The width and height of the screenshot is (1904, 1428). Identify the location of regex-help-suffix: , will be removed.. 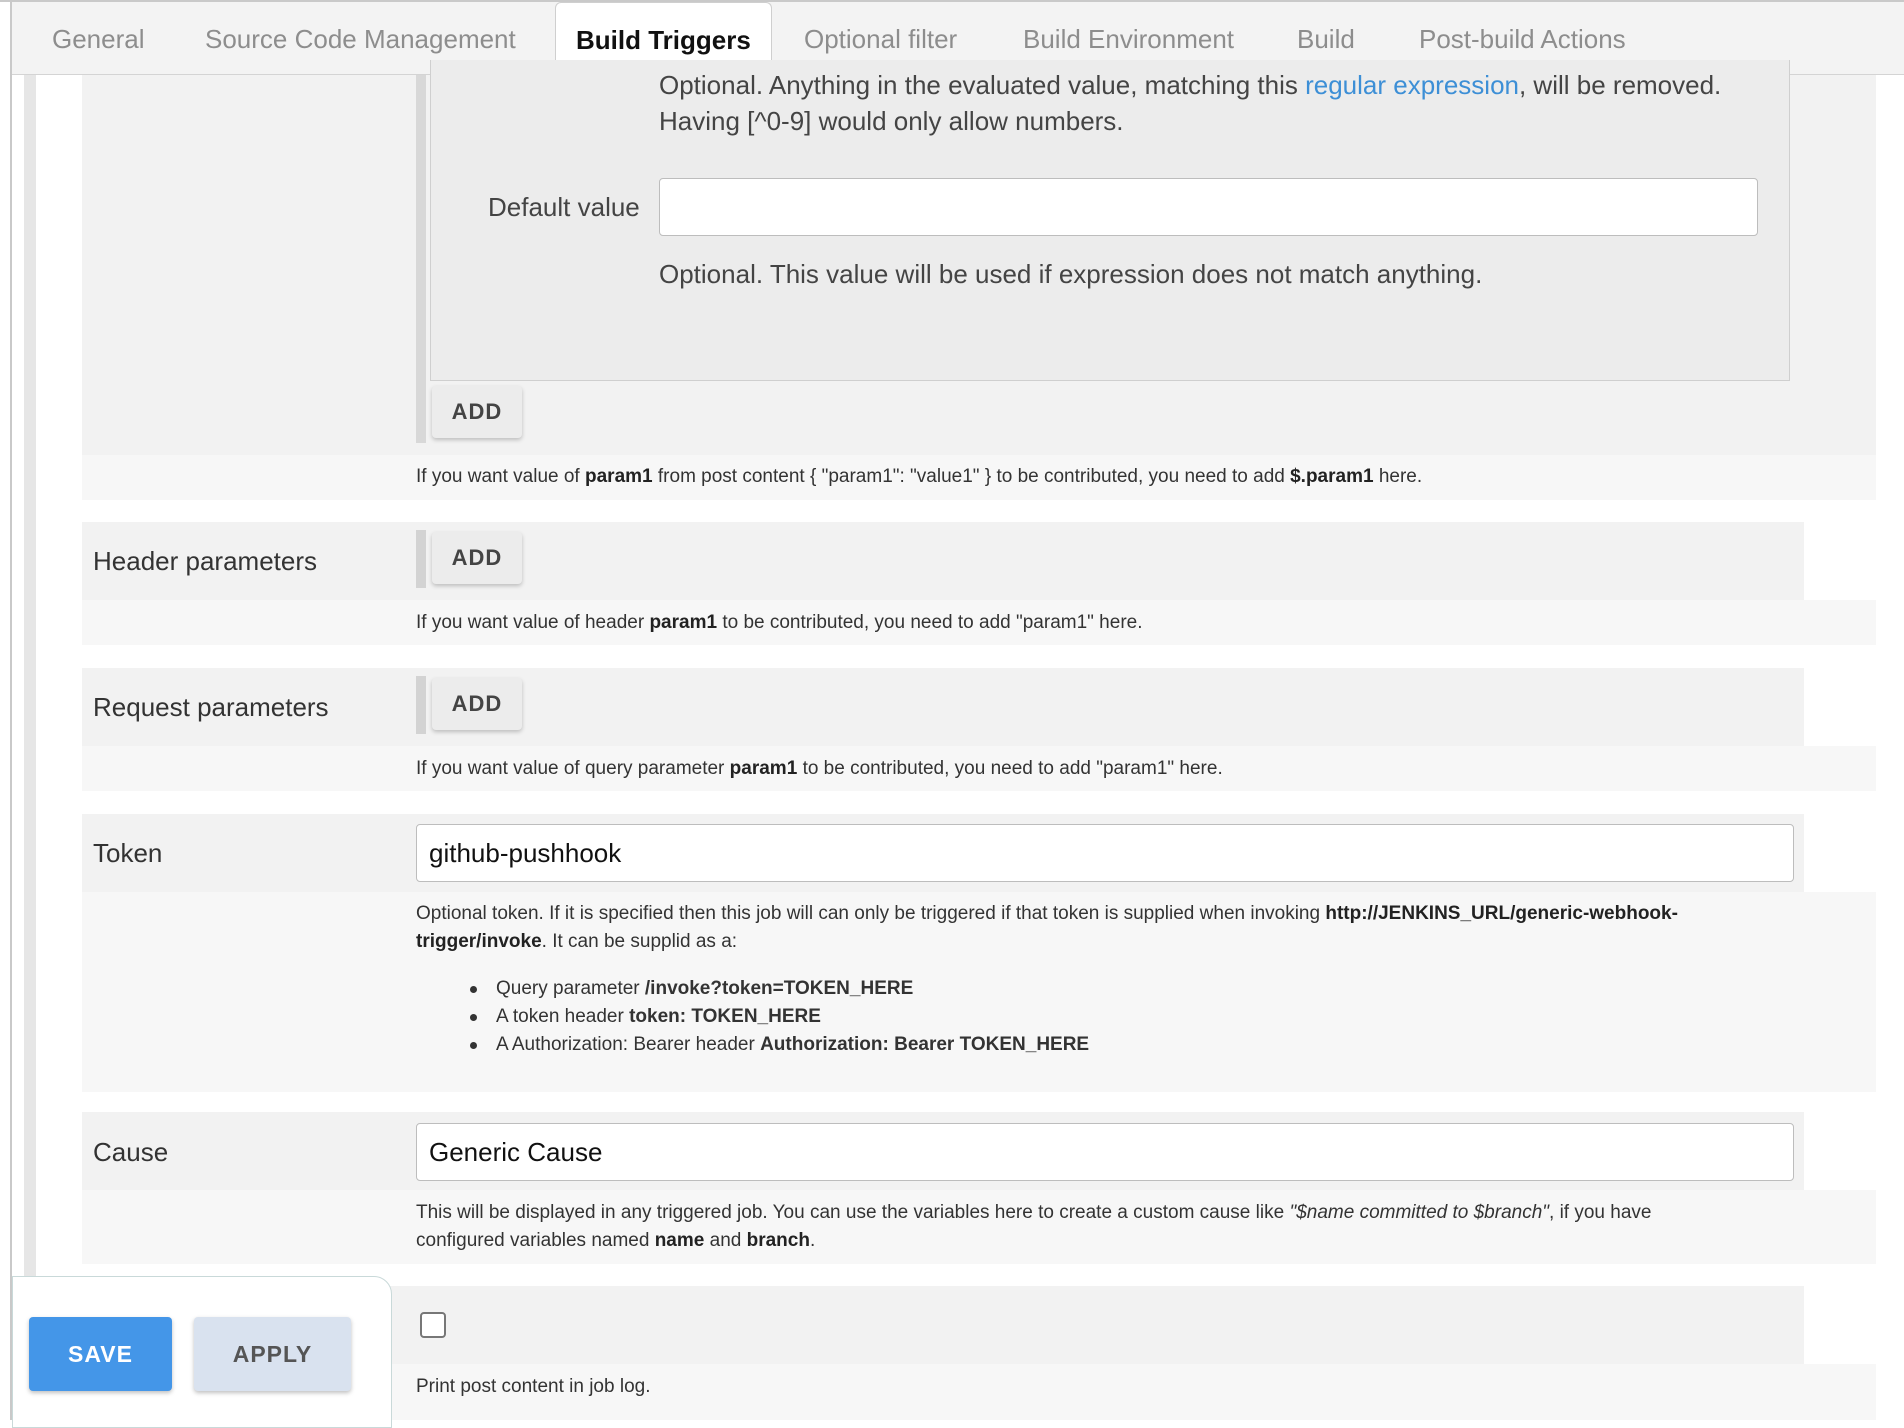
(1620, 85).